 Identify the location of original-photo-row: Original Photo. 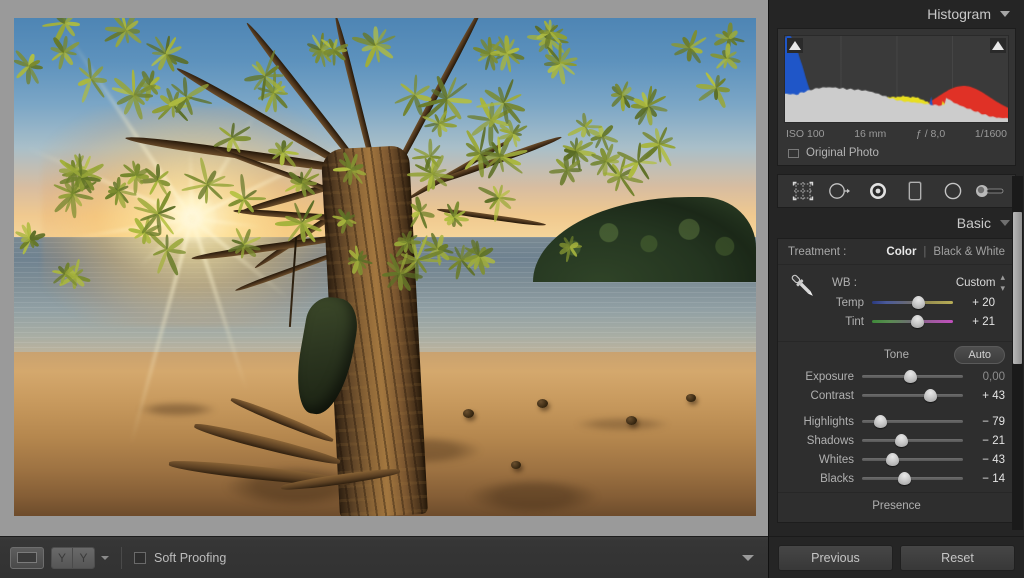
(896, 150).